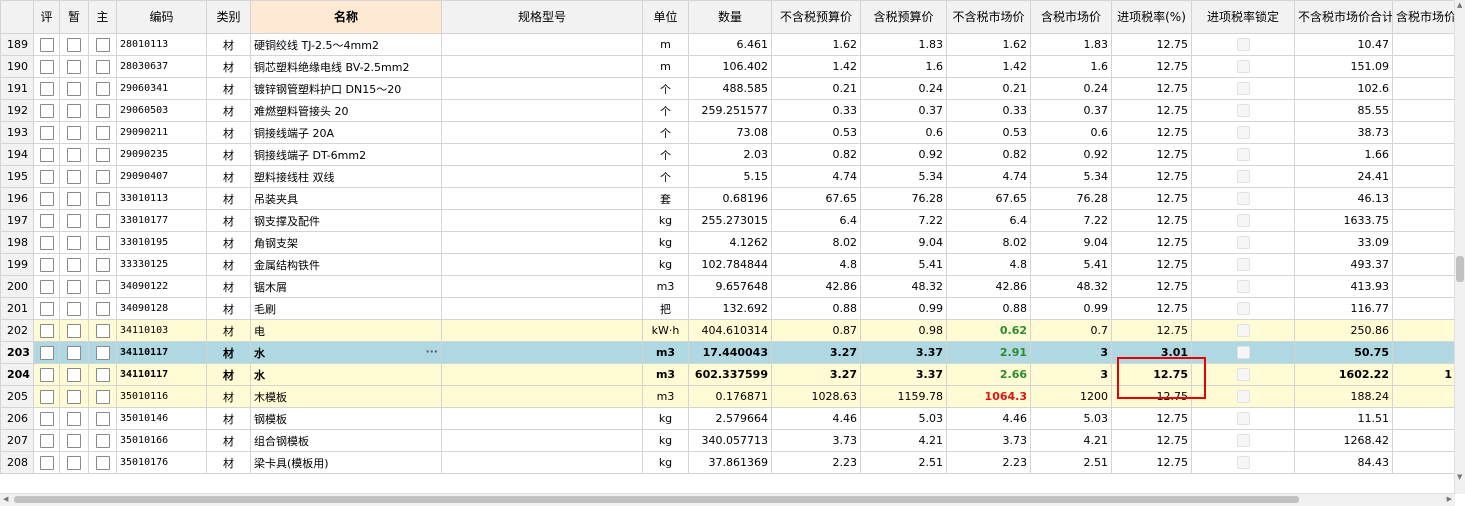 The image size is (1465, 506). Describe the element at coordinates (903, 88) in the screenshot. I see `price-tax-budget-cell: 0.24` at that location.